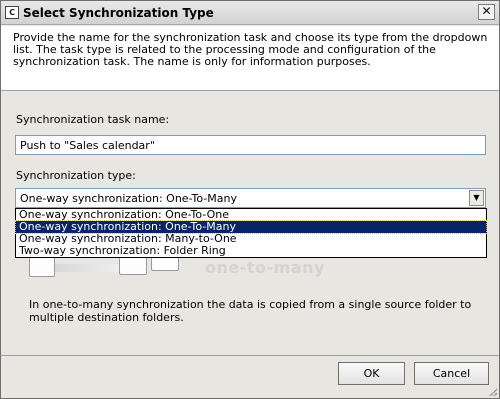 This screenshot has width=500, height=399. What do you see at coordinates (76, 175) in the screenshot?
I see `sync-type-label: Synchronization type:` at bounding box center [76, 175].